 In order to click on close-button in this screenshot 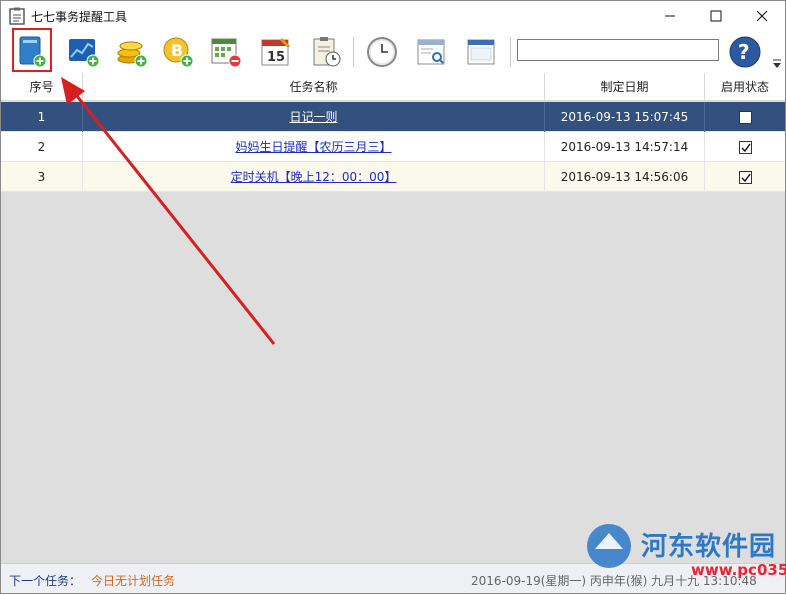, I will do `click(762, 16)`.